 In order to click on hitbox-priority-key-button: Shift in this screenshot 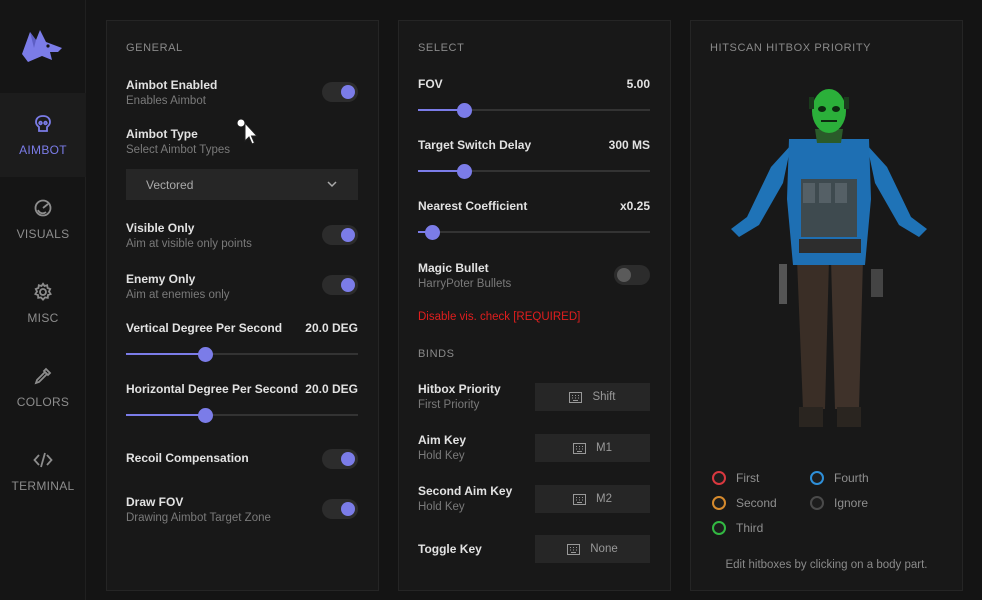, I will do `click(592, 397)`.